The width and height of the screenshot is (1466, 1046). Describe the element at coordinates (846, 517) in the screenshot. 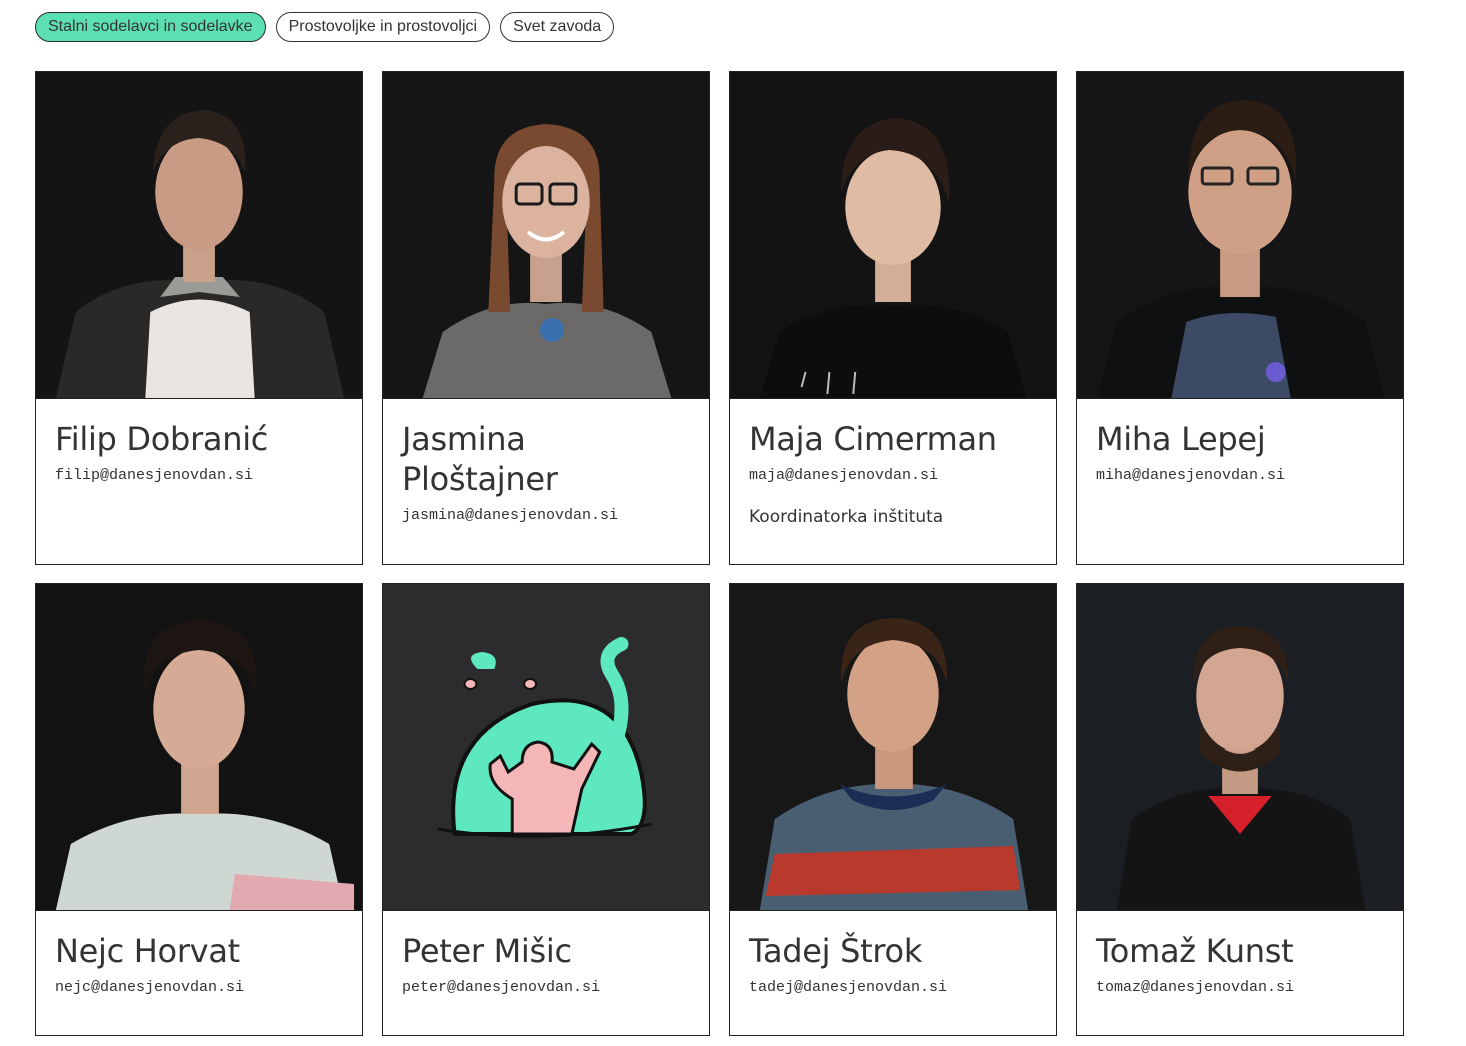

I see `person-role: Koordinatorka inštituta` at that location.